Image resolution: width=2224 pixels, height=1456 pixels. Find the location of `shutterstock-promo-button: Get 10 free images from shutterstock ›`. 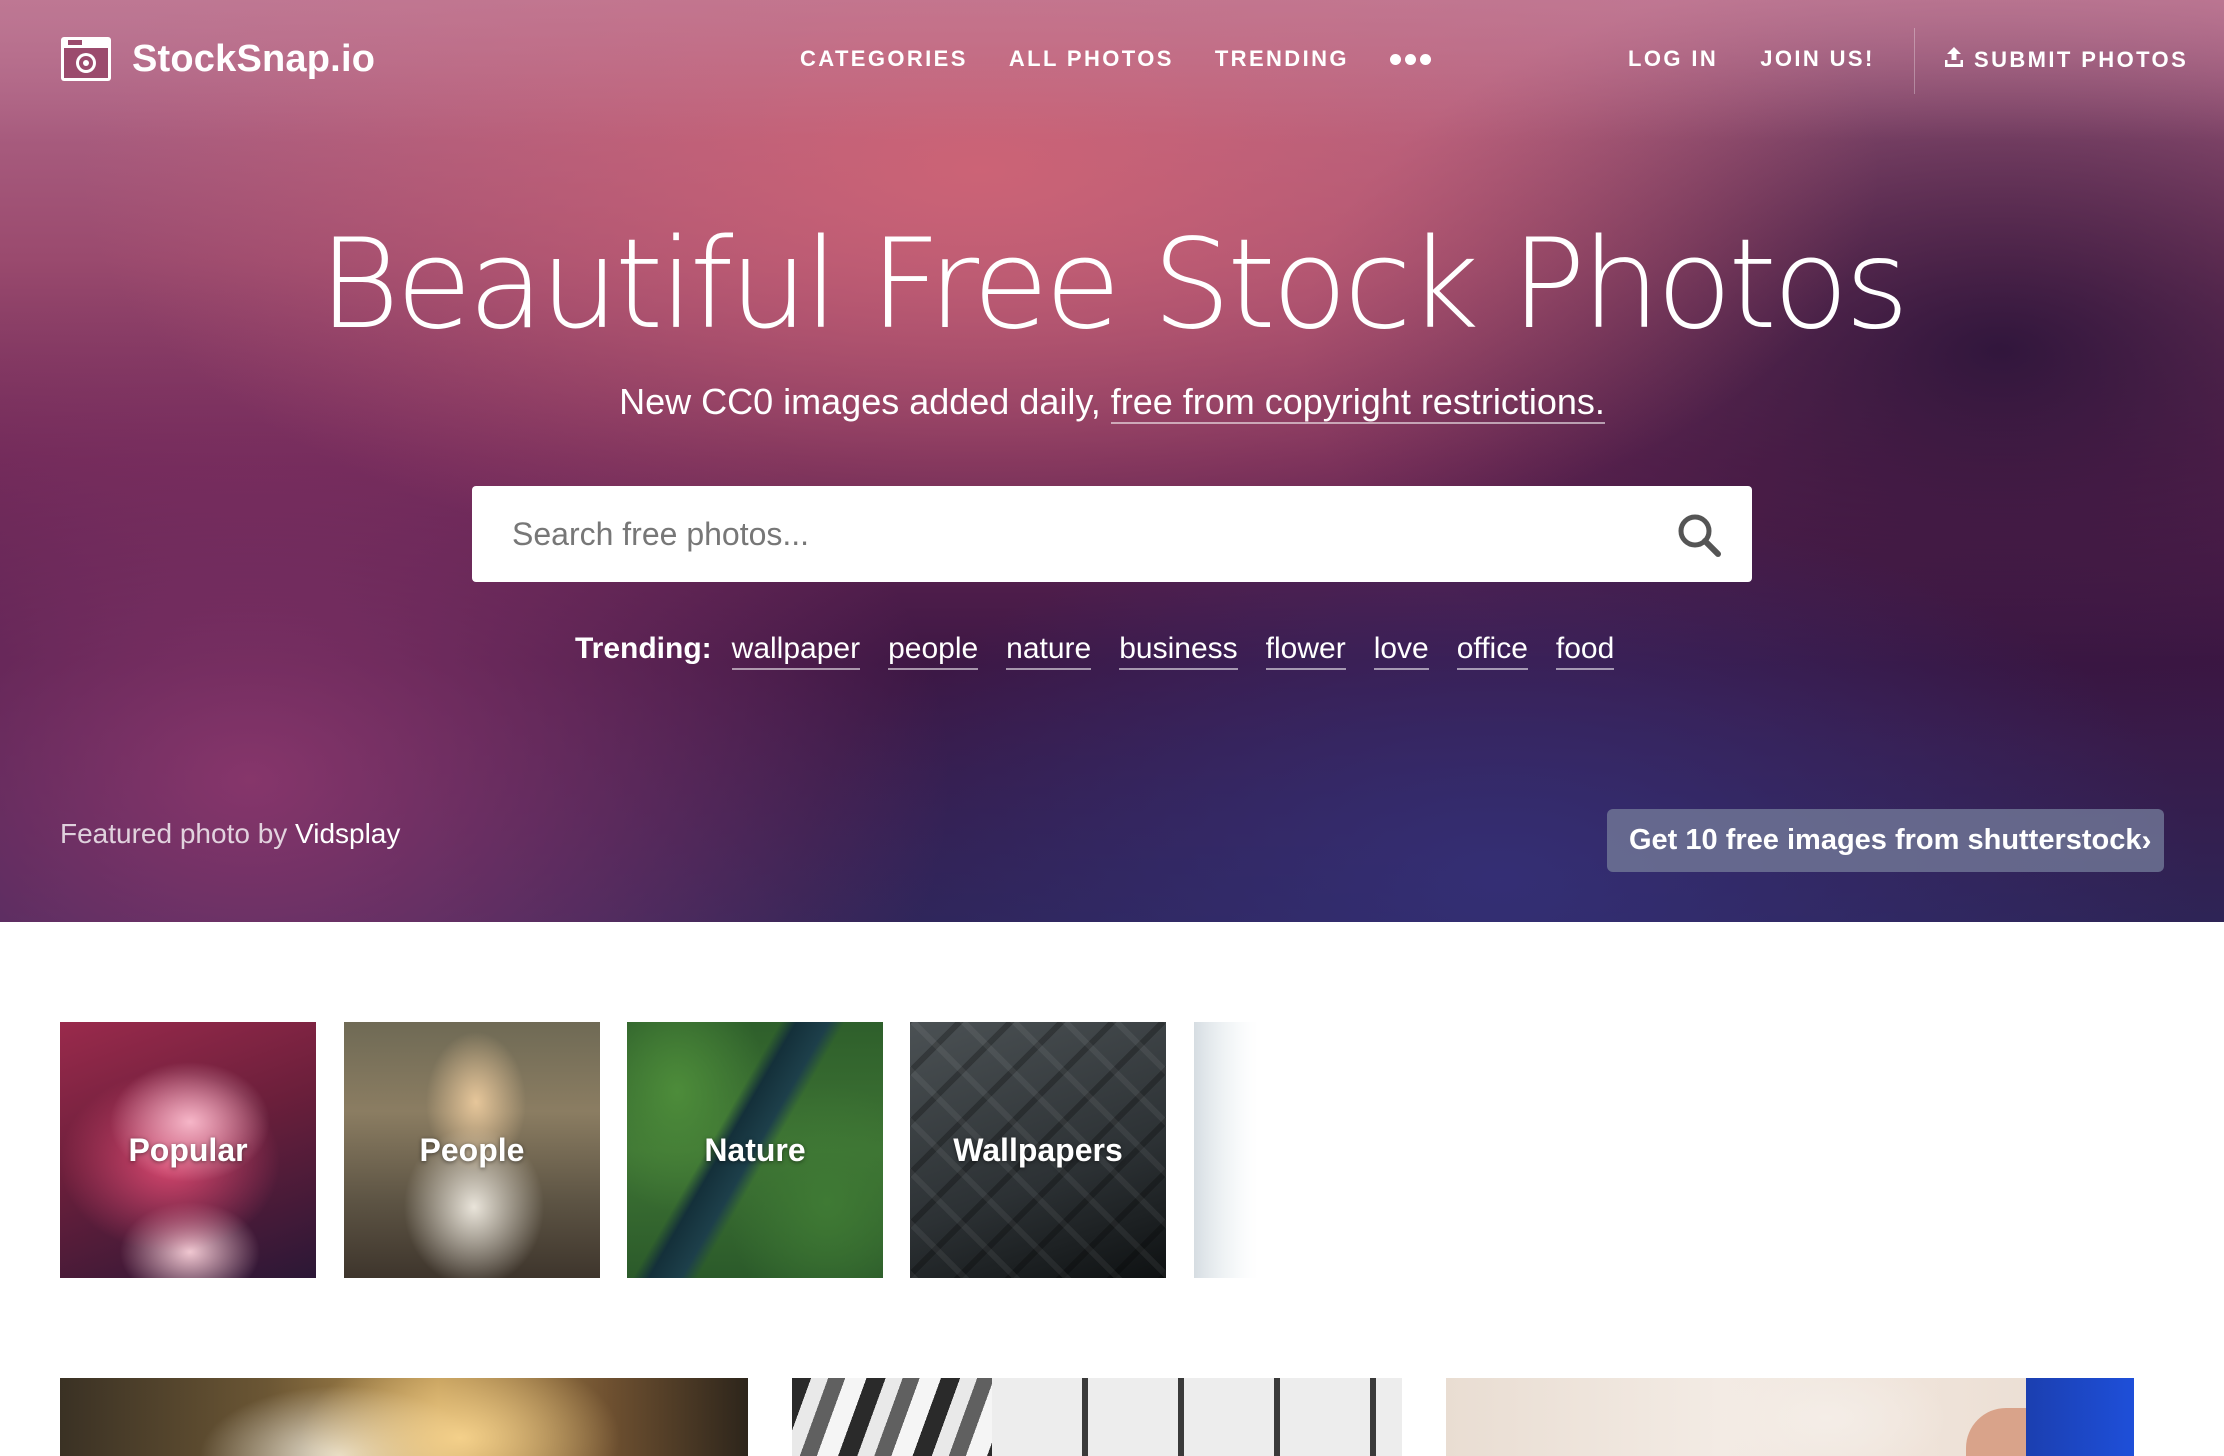

shutterstock-promo-button: Get 10 free images from shutterstock › is located at coordinates (1885, 840).